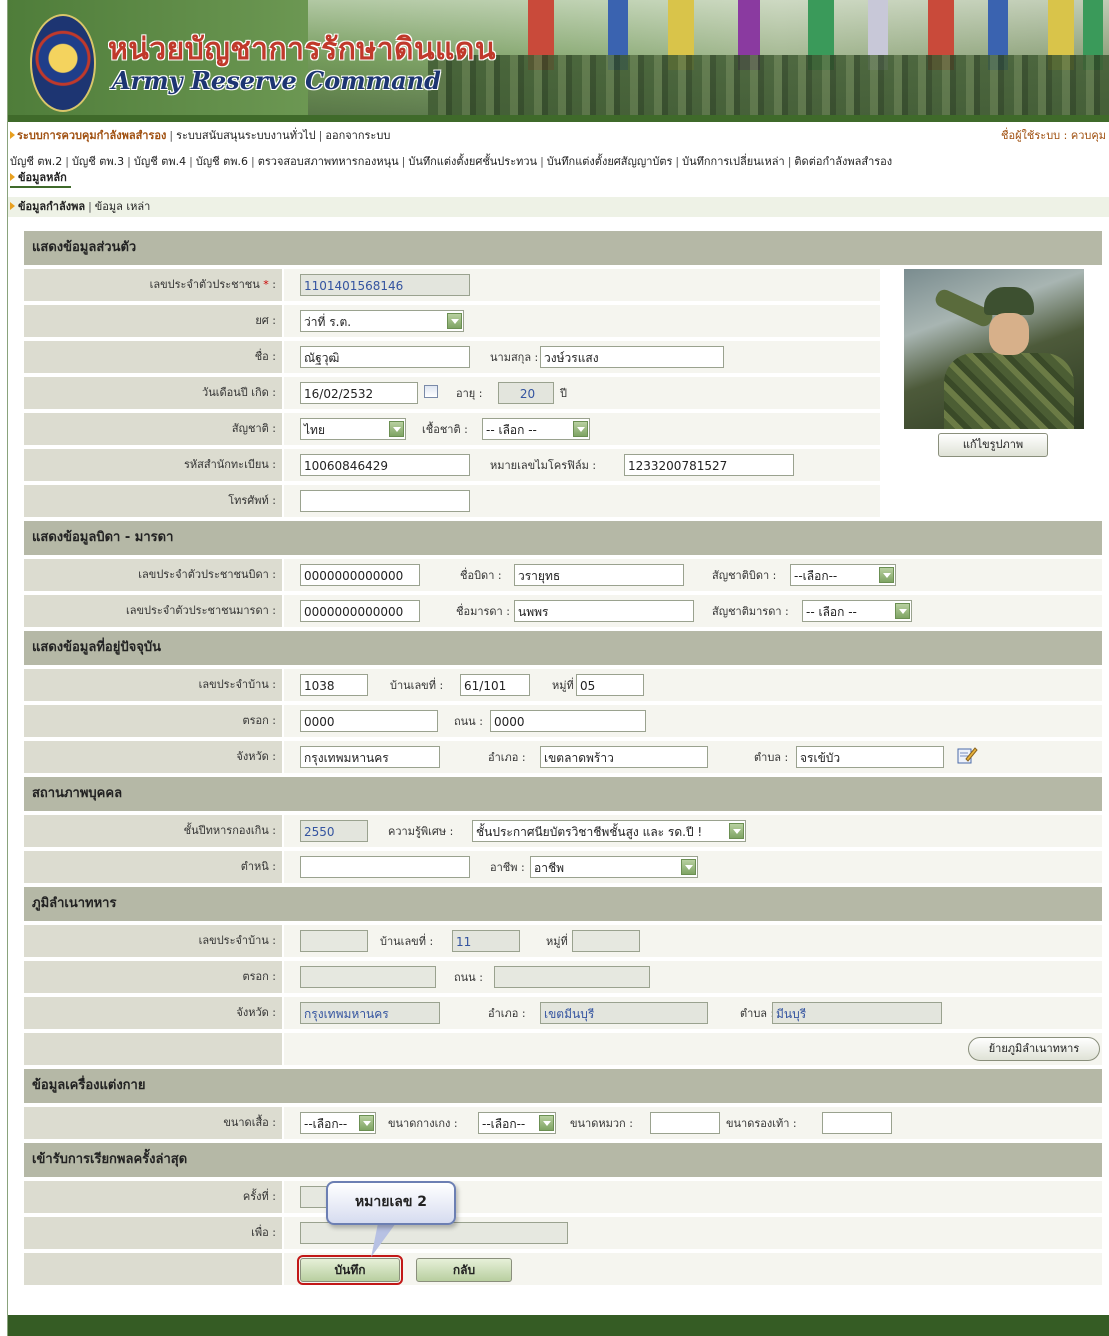 This screenshot has height=1336, width=1109. What do you see at coordinates (382, 321) in the screenshot?
I see `rank-select: ว่าที่ ร.ต.` at bounding box center [382, 321].